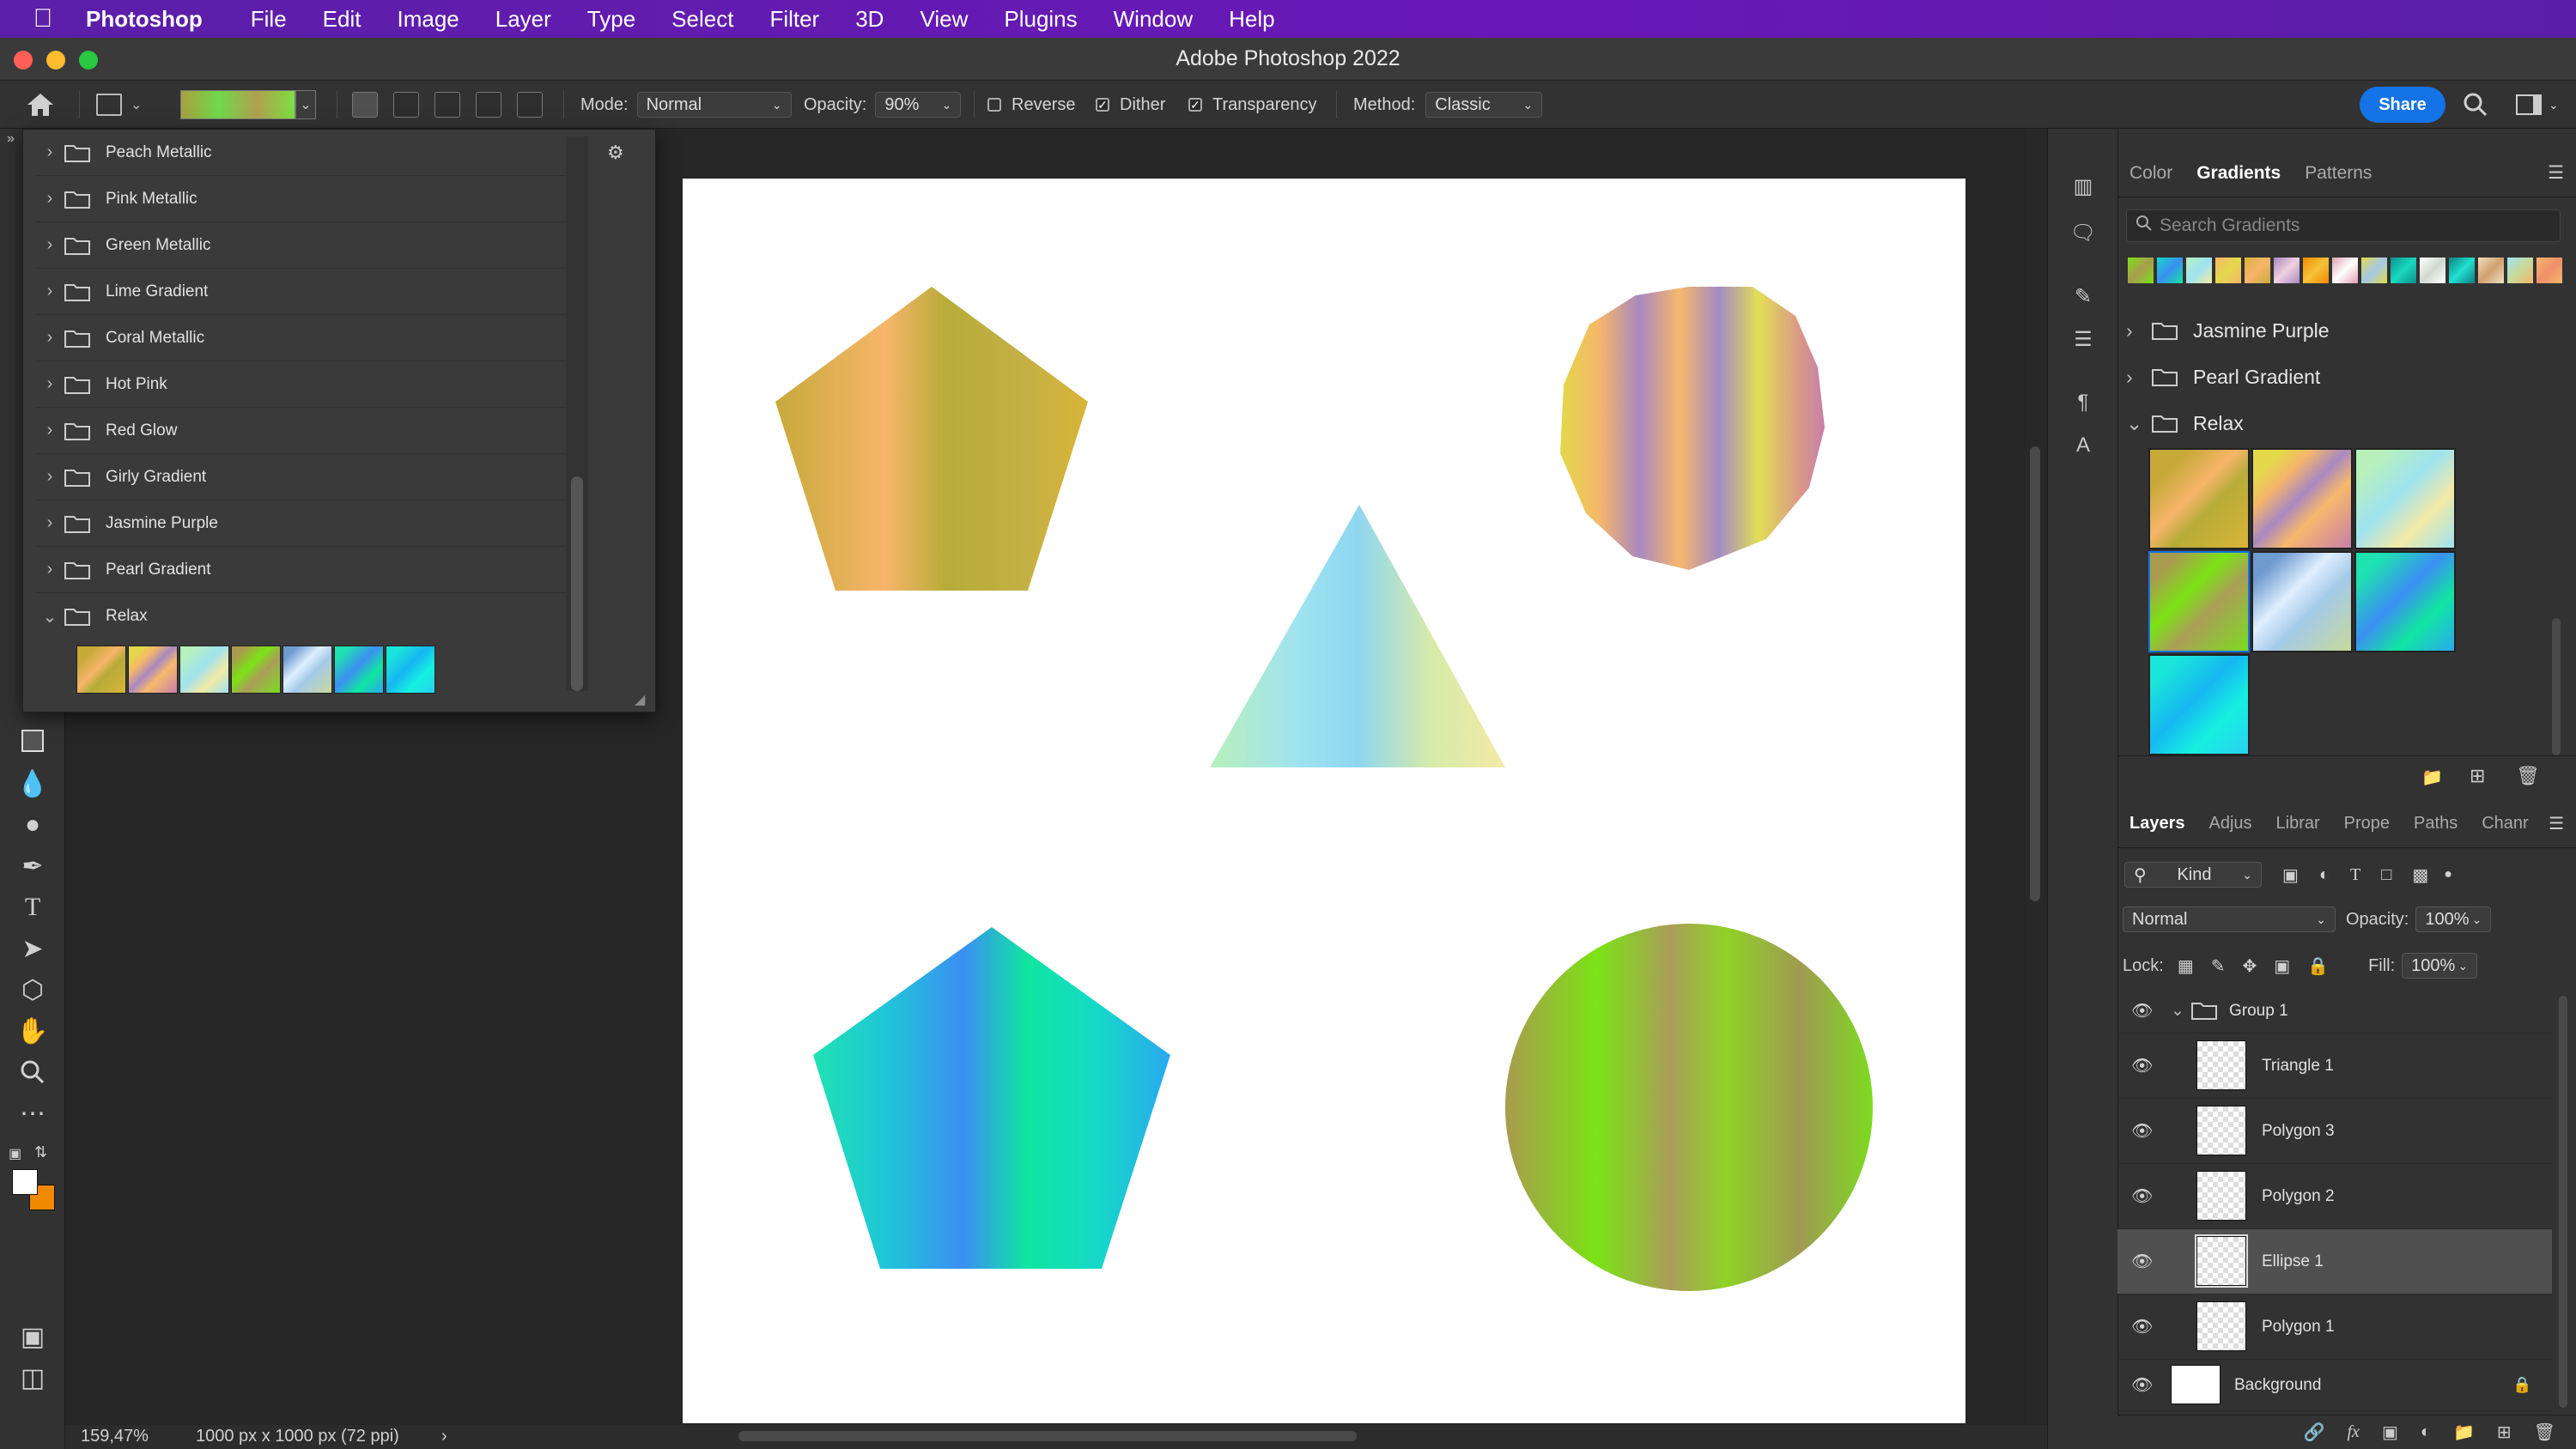  I want to click on history-icon: ▥, so click(2083, 186).